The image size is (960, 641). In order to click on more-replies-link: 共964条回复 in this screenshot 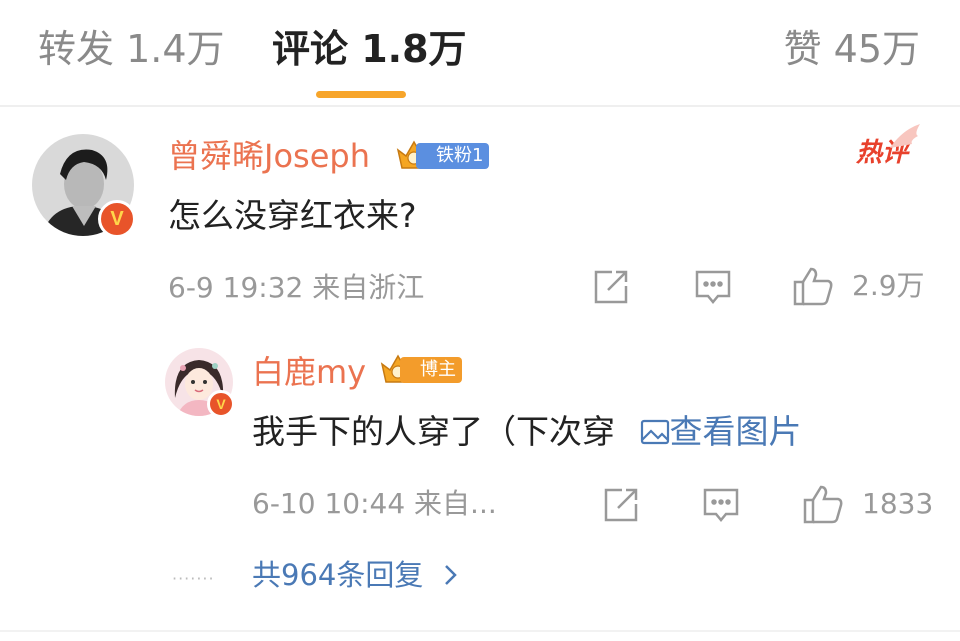, I will do `click(355, 575)`.